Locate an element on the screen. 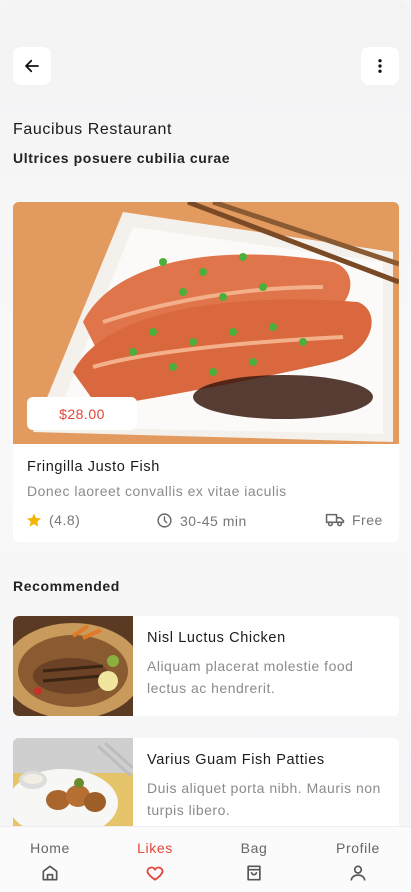  nav-home-label: Home is located at coordinates (50, 848).